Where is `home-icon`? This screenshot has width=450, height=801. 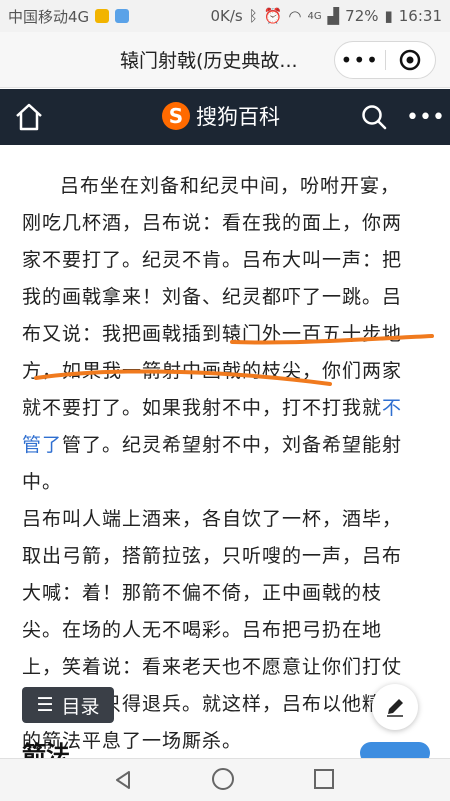
home-icon is located at coordinates (29, 117).